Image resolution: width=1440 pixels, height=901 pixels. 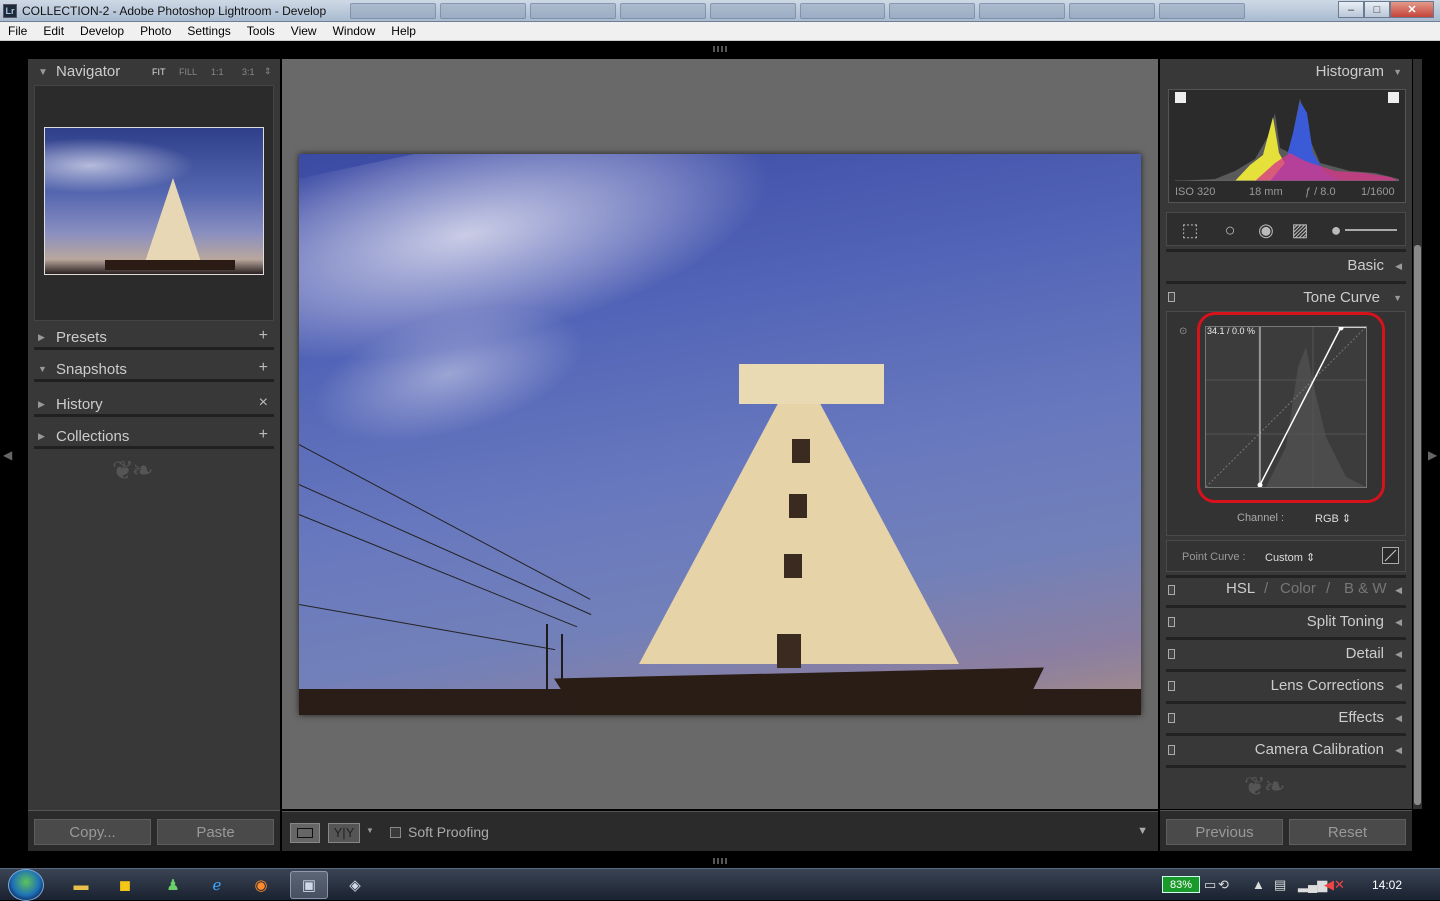 I want to click on dropdown-arrow-icon: ▼, so click(x=370, y=830).